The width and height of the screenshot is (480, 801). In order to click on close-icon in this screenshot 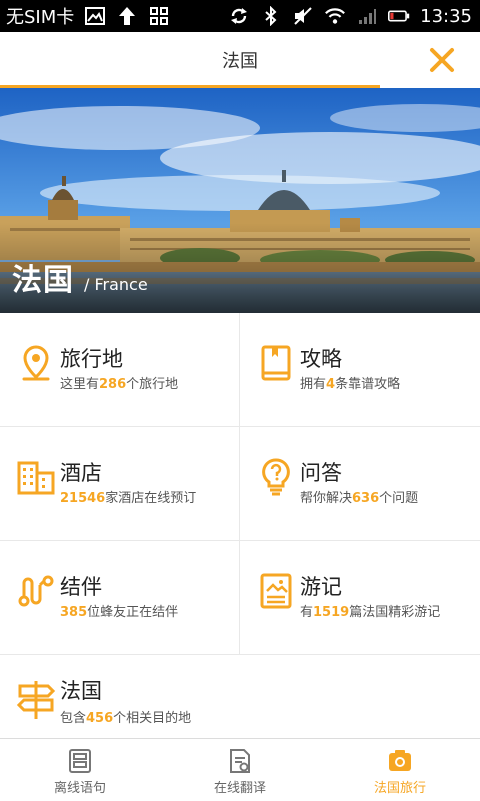, I will do `click(442, 60)`.